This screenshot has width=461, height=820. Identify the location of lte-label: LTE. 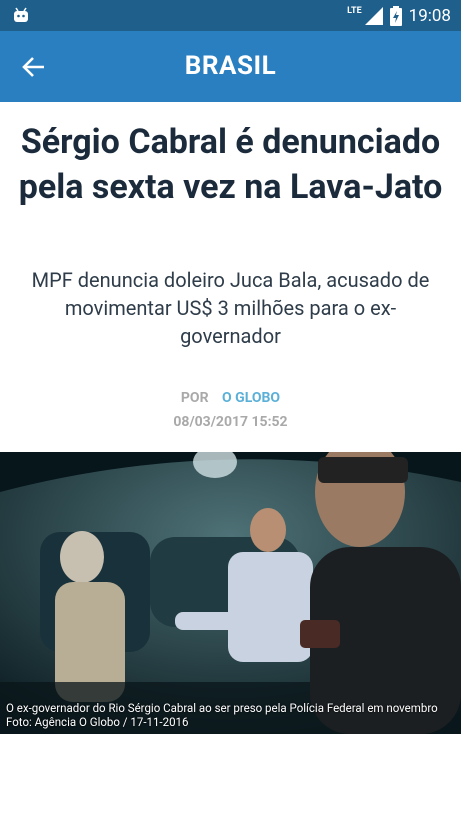
(354, 11).